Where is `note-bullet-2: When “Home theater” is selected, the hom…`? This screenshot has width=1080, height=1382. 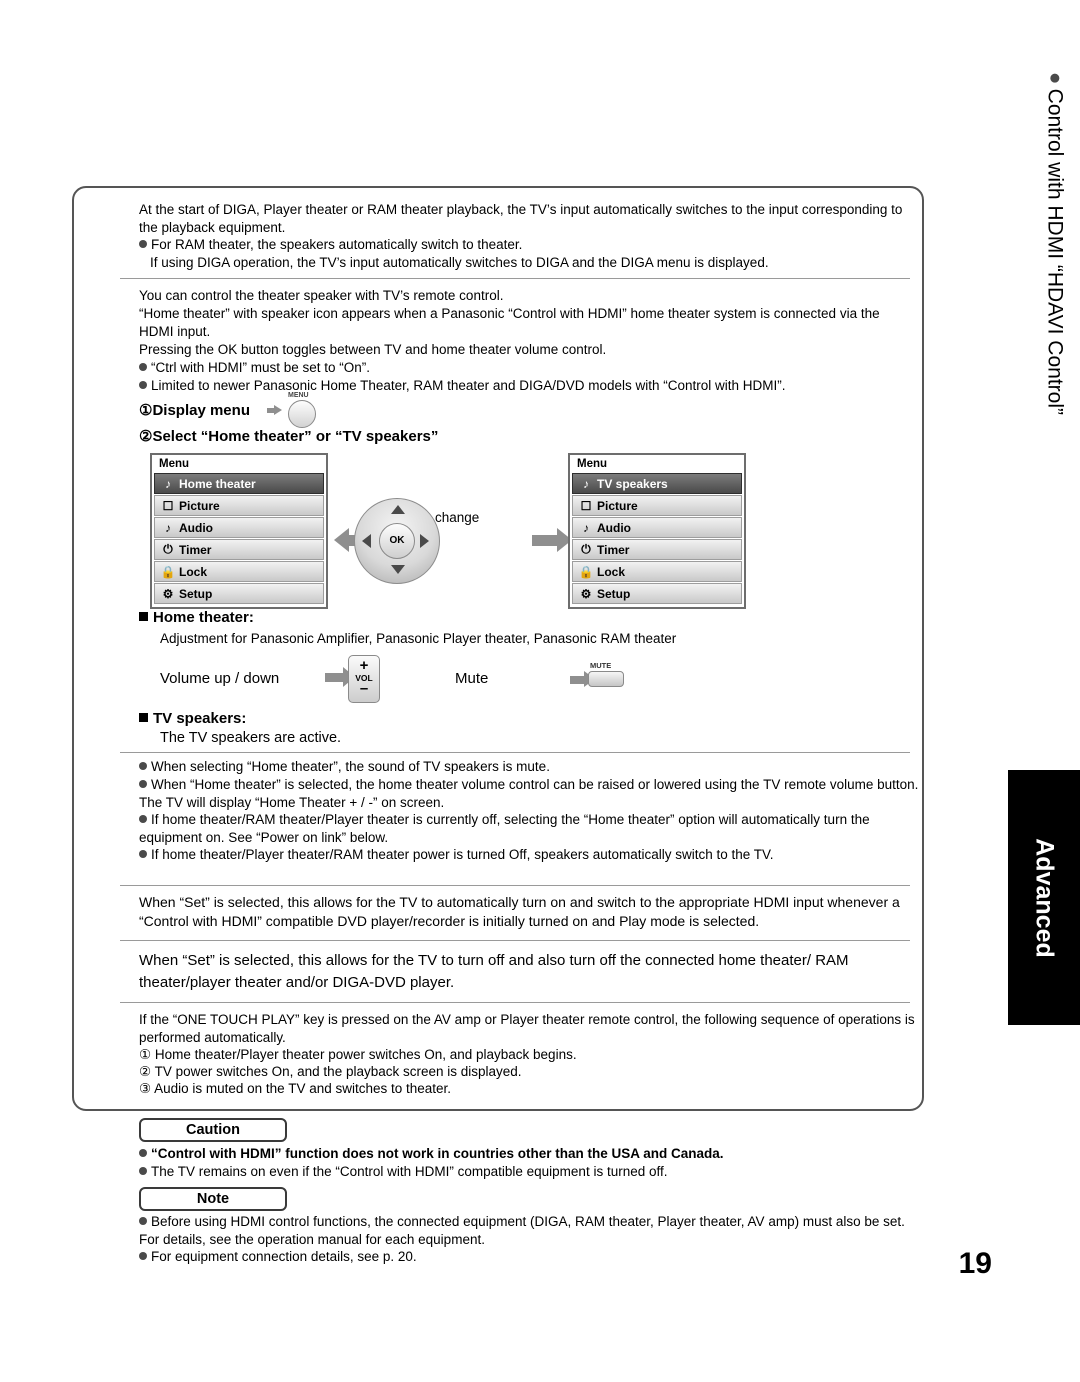
note-bullet-2: When “Home theater” is selected, the hom… is located at coordinates (529, 793).